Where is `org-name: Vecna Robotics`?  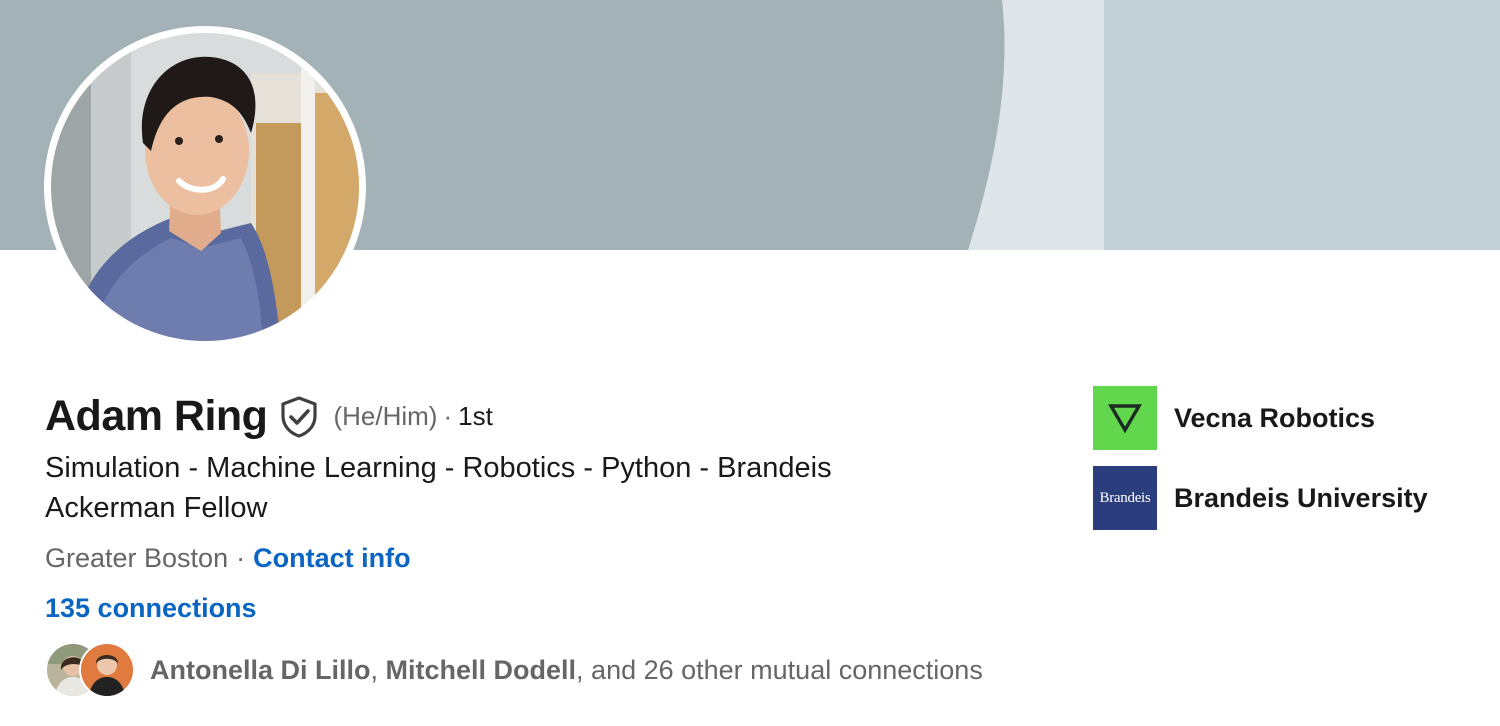 org-name: Vecna Robotics is located at coordinates (1275, 417).